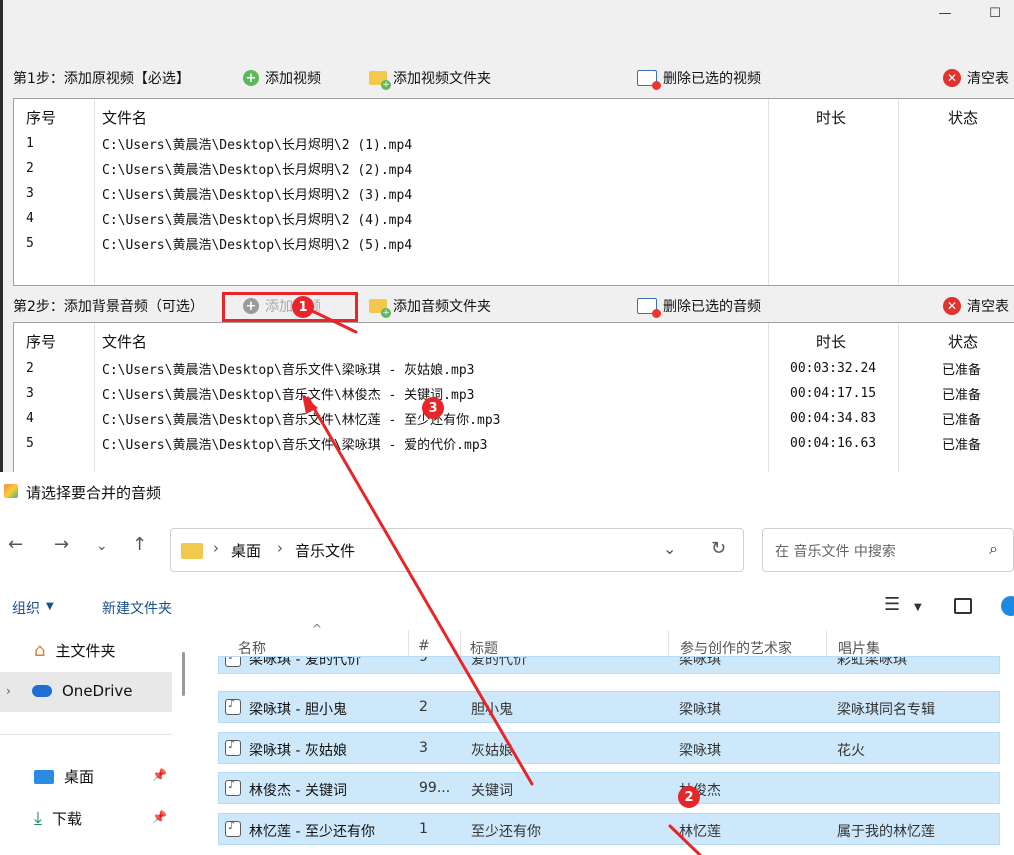  I want to click on step-badge-3: 3, so click(433, 408).